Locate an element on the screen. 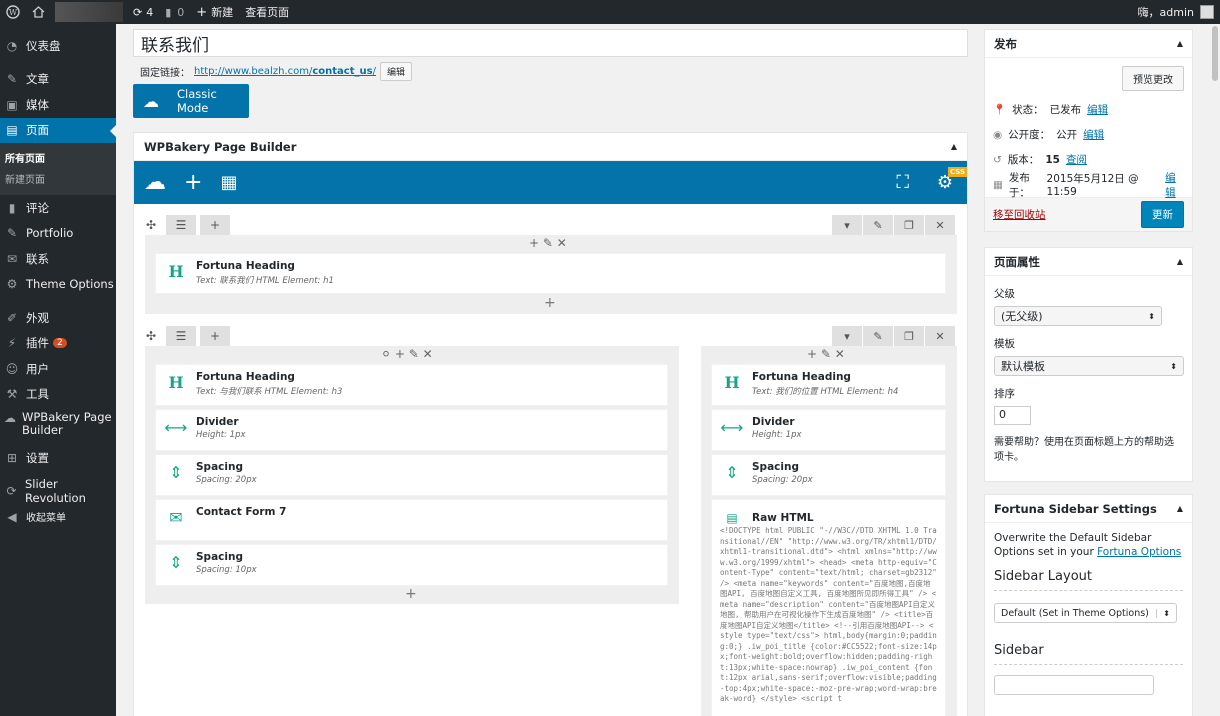 The image size is (1220, 716). column-controls: ⚪ + ✎ ✕ is located at coordinates (407, 354).